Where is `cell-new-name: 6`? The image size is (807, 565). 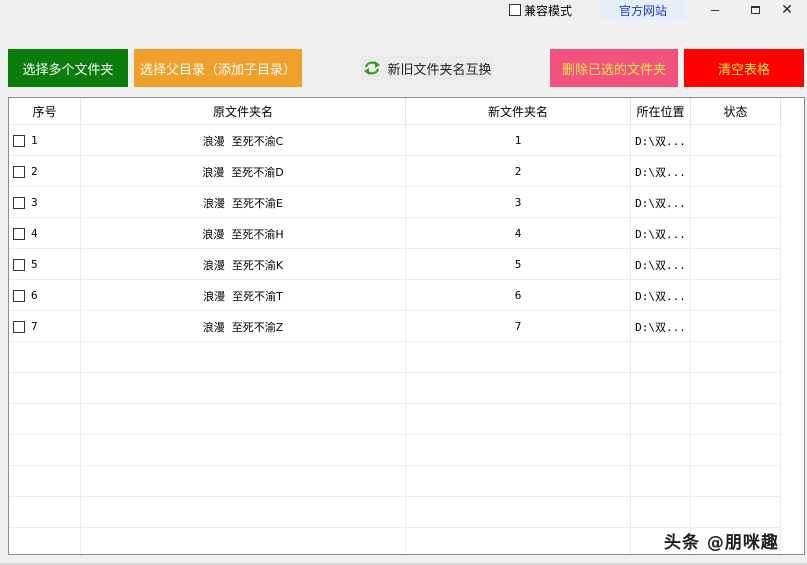
cell-new-name: 6 is located at coordinates (518, 295).